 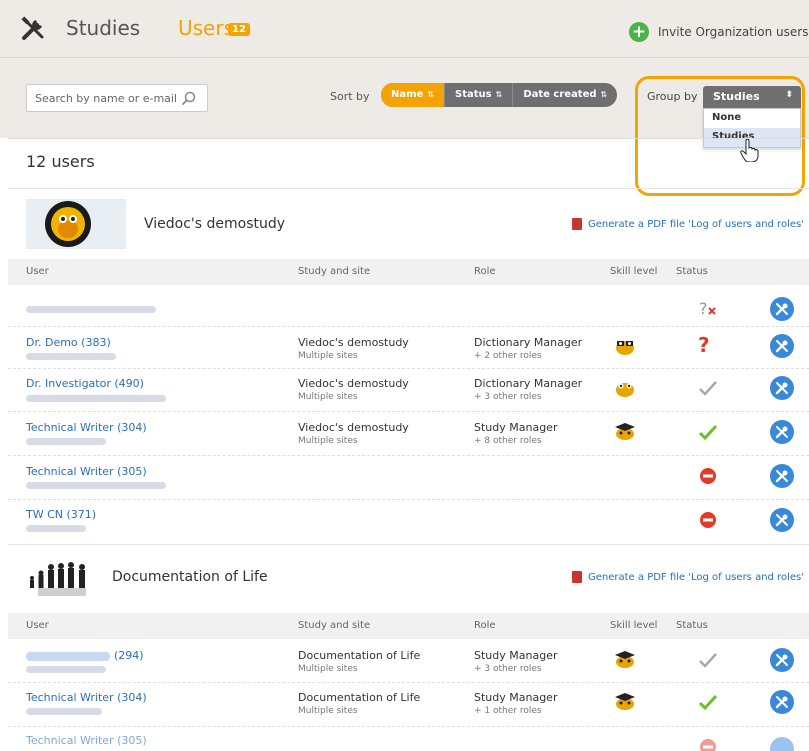 I want to click on check-green-icon, so click(x=708, y=432).